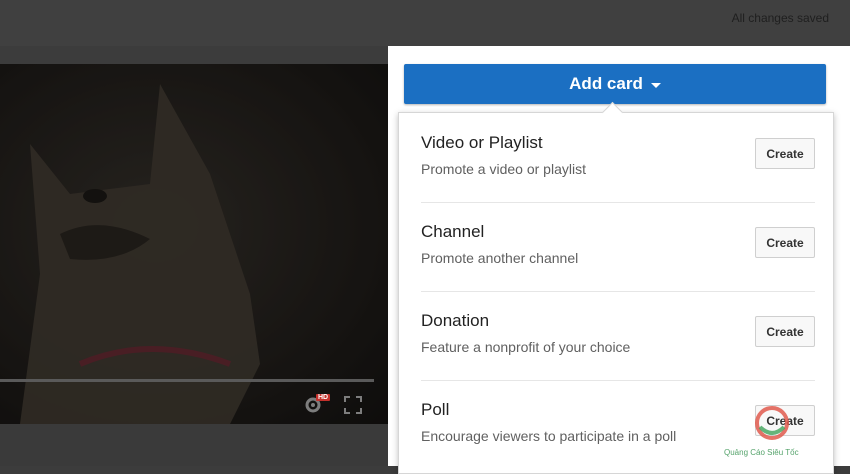 This screenshot has width=850, height=474. I want to click on card-option-title: Video or Playlist, so click(482, 142).